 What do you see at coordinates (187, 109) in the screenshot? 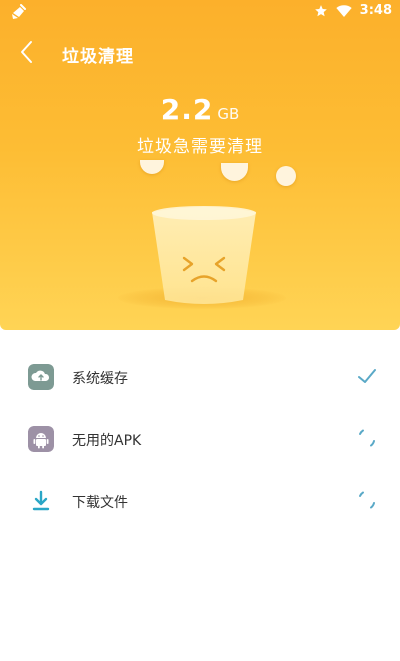
I see `junk-size-value: 2.2` at bounding box center [187, 109].